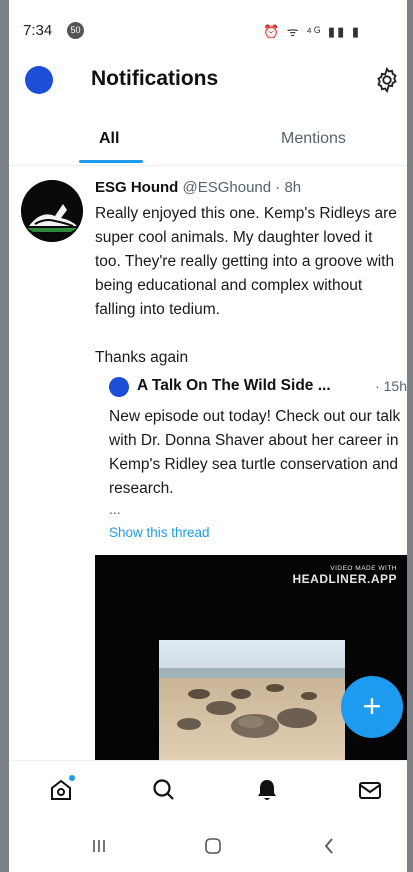  What do you see at coordinates (109, 139) in the screenshot?
I see `tab-all: All` at bounding box center [109, 139].